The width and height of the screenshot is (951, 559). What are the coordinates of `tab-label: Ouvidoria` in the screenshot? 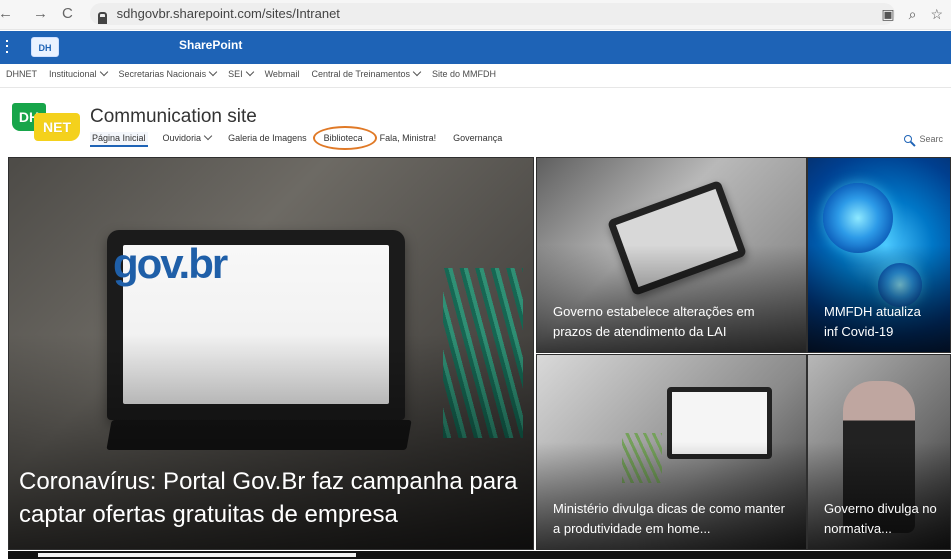 It's located at (182, 138).